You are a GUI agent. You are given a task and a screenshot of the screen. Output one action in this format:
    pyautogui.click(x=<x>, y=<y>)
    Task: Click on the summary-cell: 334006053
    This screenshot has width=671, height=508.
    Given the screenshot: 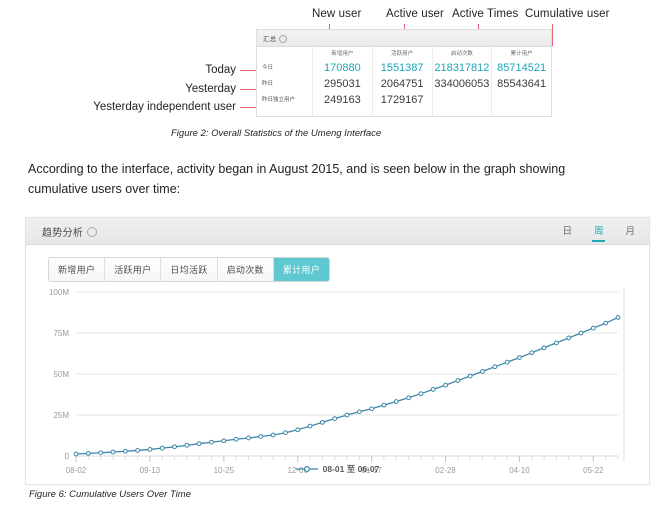 What is the action you would take?
    pyautogui.click(x=462, y=84)
    